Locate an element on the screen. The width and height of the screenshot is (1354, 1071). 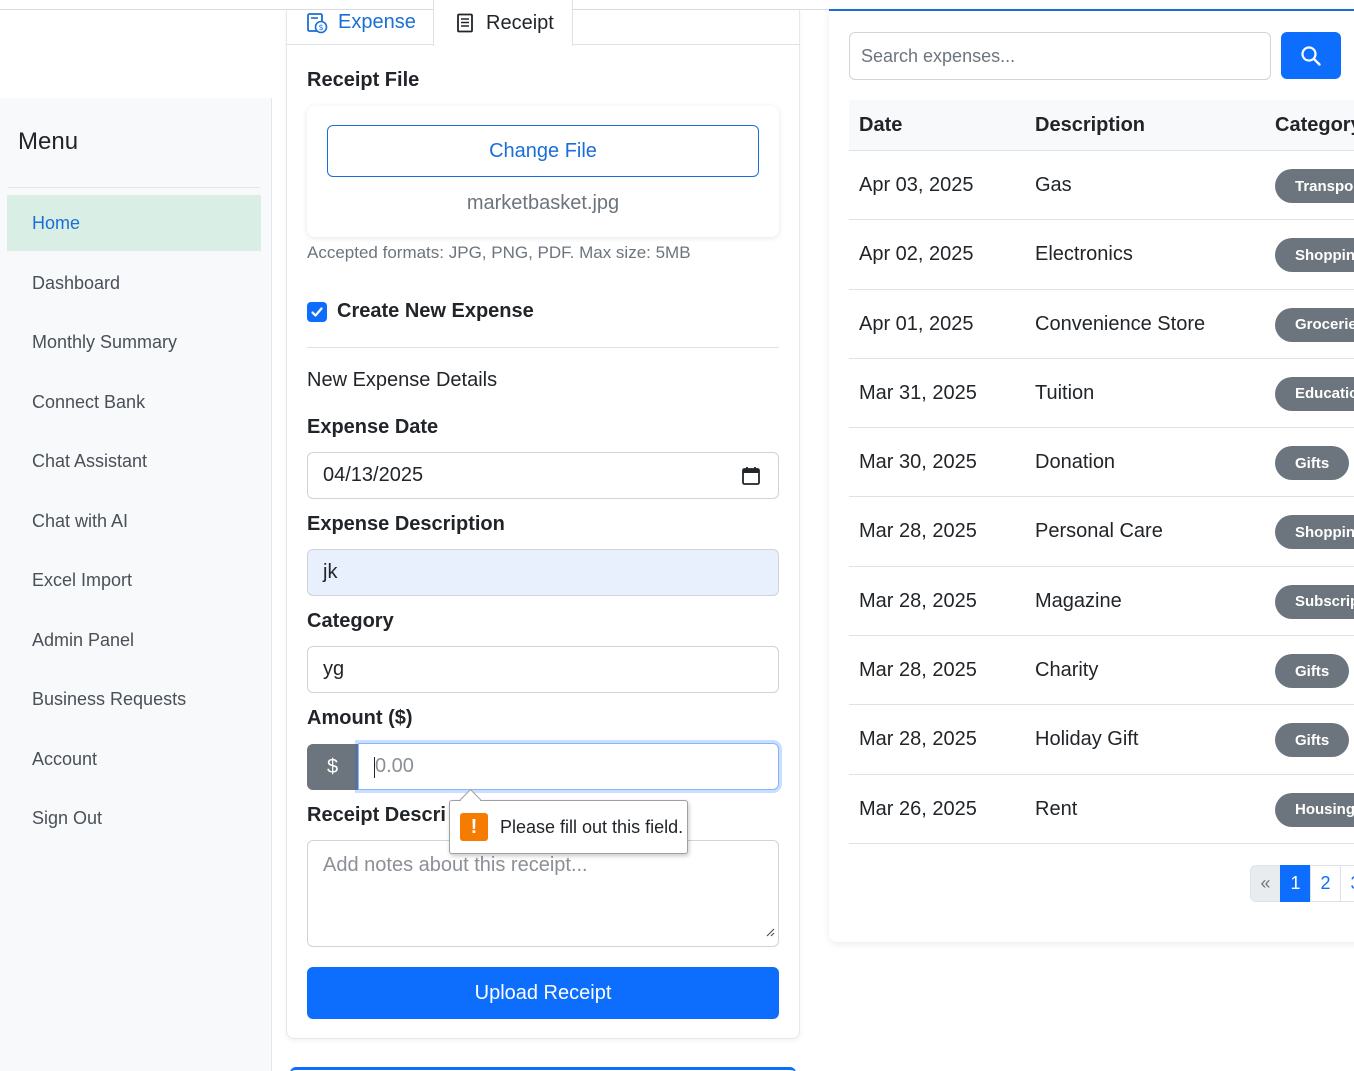
category-input: yg is located at coordinates (543, 669).